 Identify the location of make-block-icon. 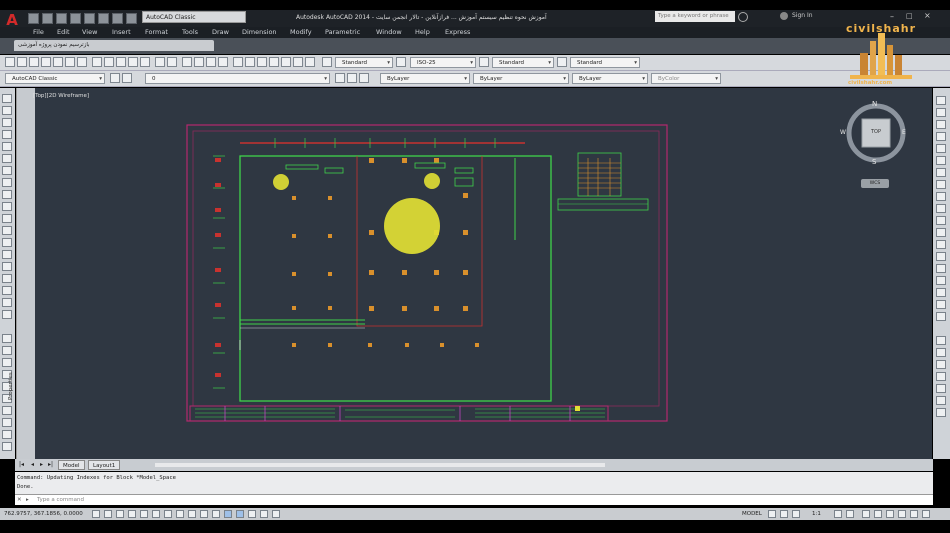
(7, 242).